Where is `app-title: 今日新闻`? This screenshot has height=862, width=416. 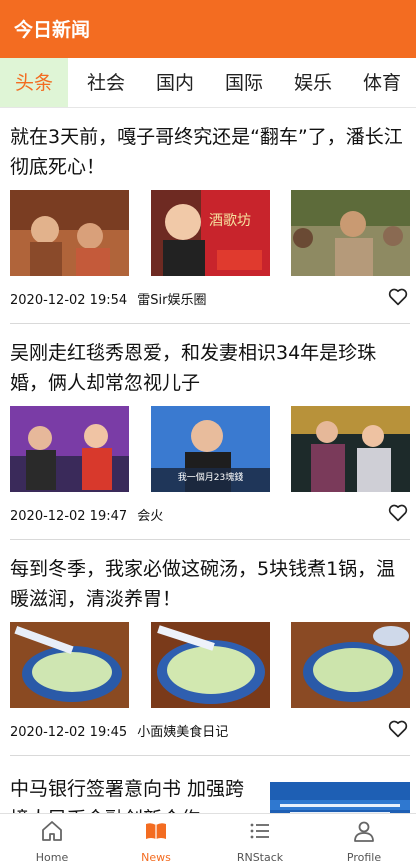
app-title: 今日新闻 is located at coordinates (52, 30).